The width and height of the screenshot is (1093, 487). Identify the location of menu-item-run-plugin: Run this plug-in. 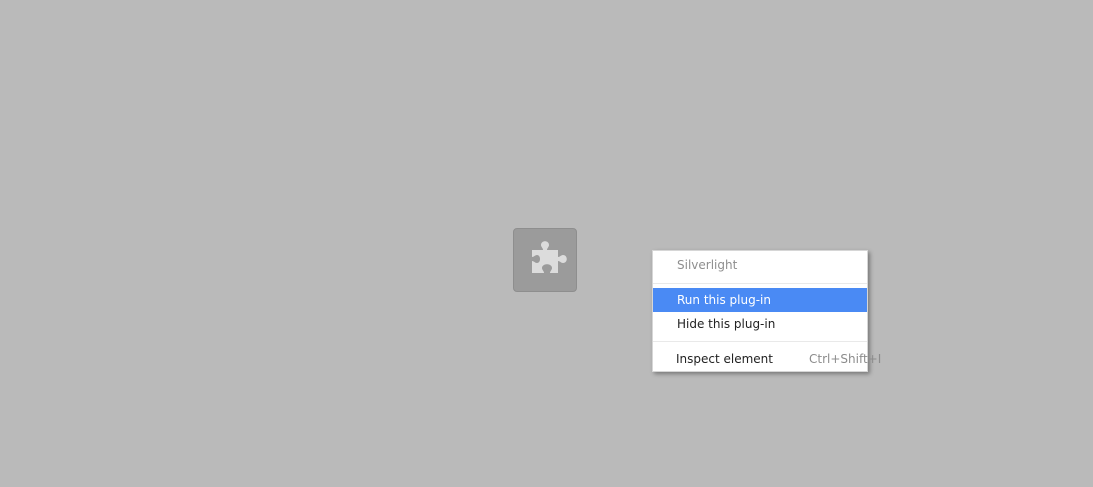
(760, 300).